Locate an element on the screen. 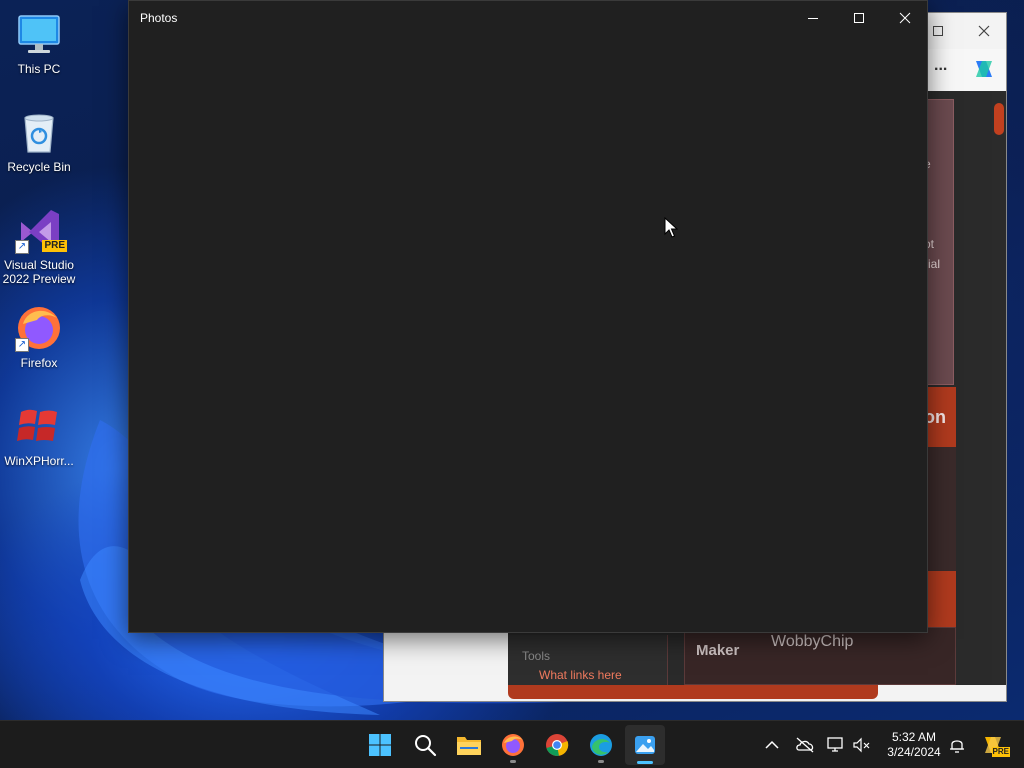 Image resolution: width=1024 pixels, height=768 pixels. photos-taskbar-button is located at coordinates (645, 745).